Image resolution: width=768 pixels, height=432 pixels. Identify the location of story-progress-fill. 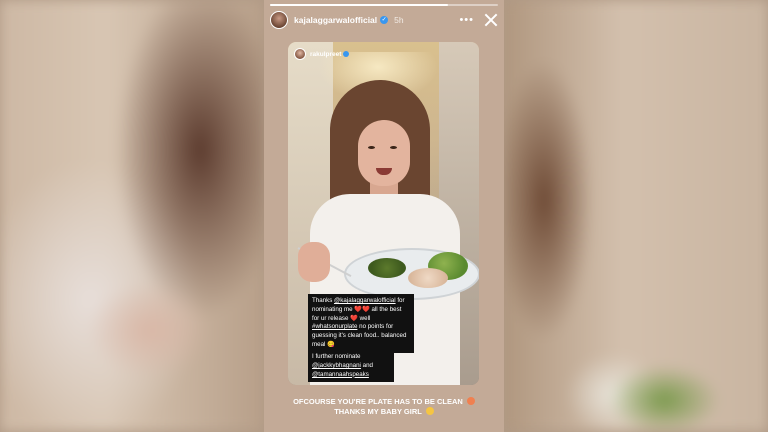
(359, 5).